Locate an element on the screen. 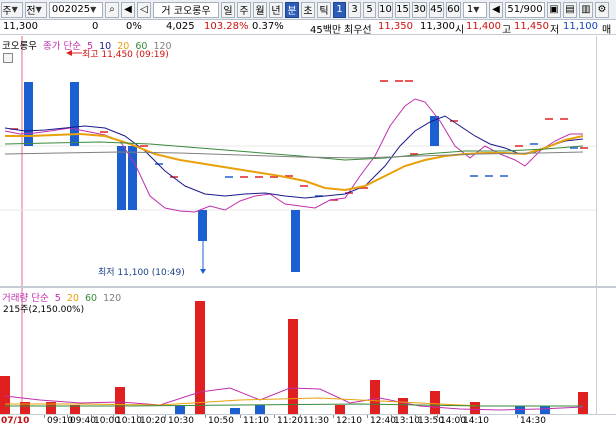 This screenshot has width=616, height=428. best-quote-label: 최우선 is located at coordinates (358, 30).